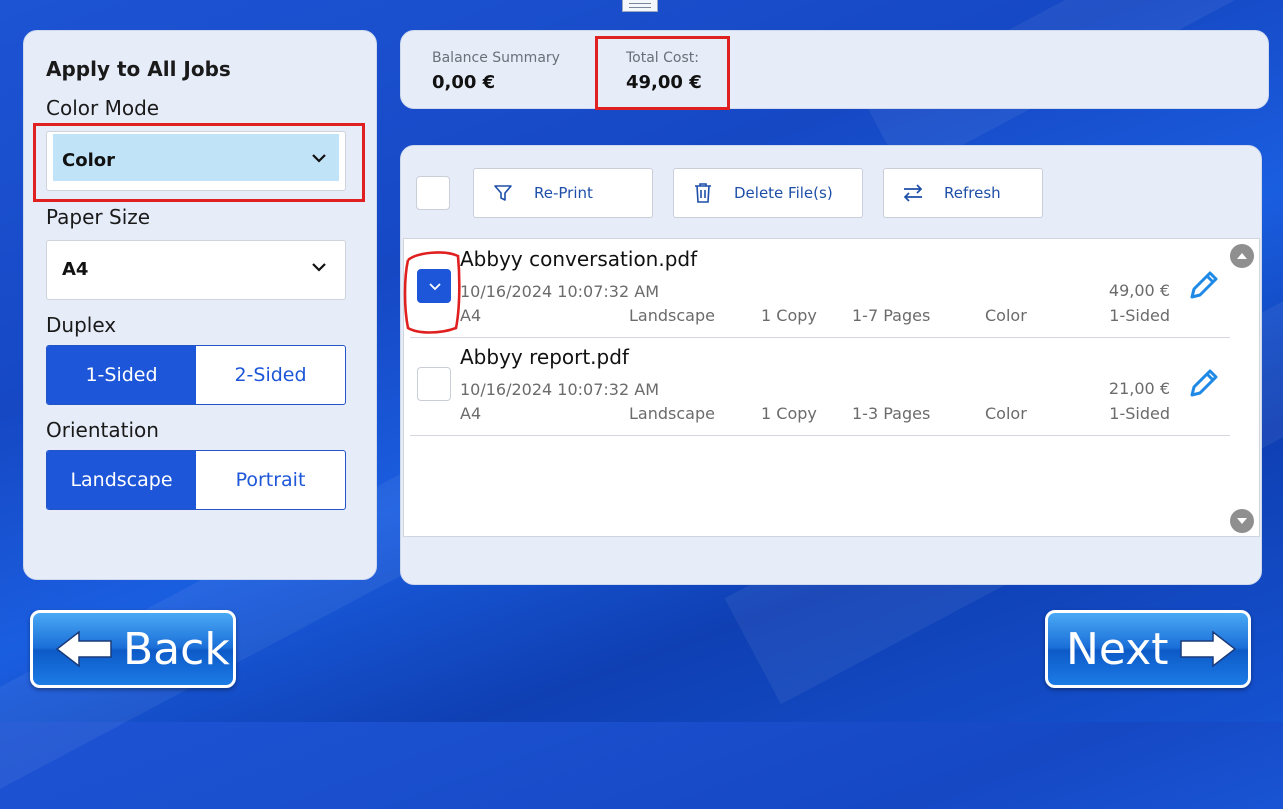 The height and width of the screenshot is (809, 1283). I want to click on triangle-up-icon, so click(1242, 256).